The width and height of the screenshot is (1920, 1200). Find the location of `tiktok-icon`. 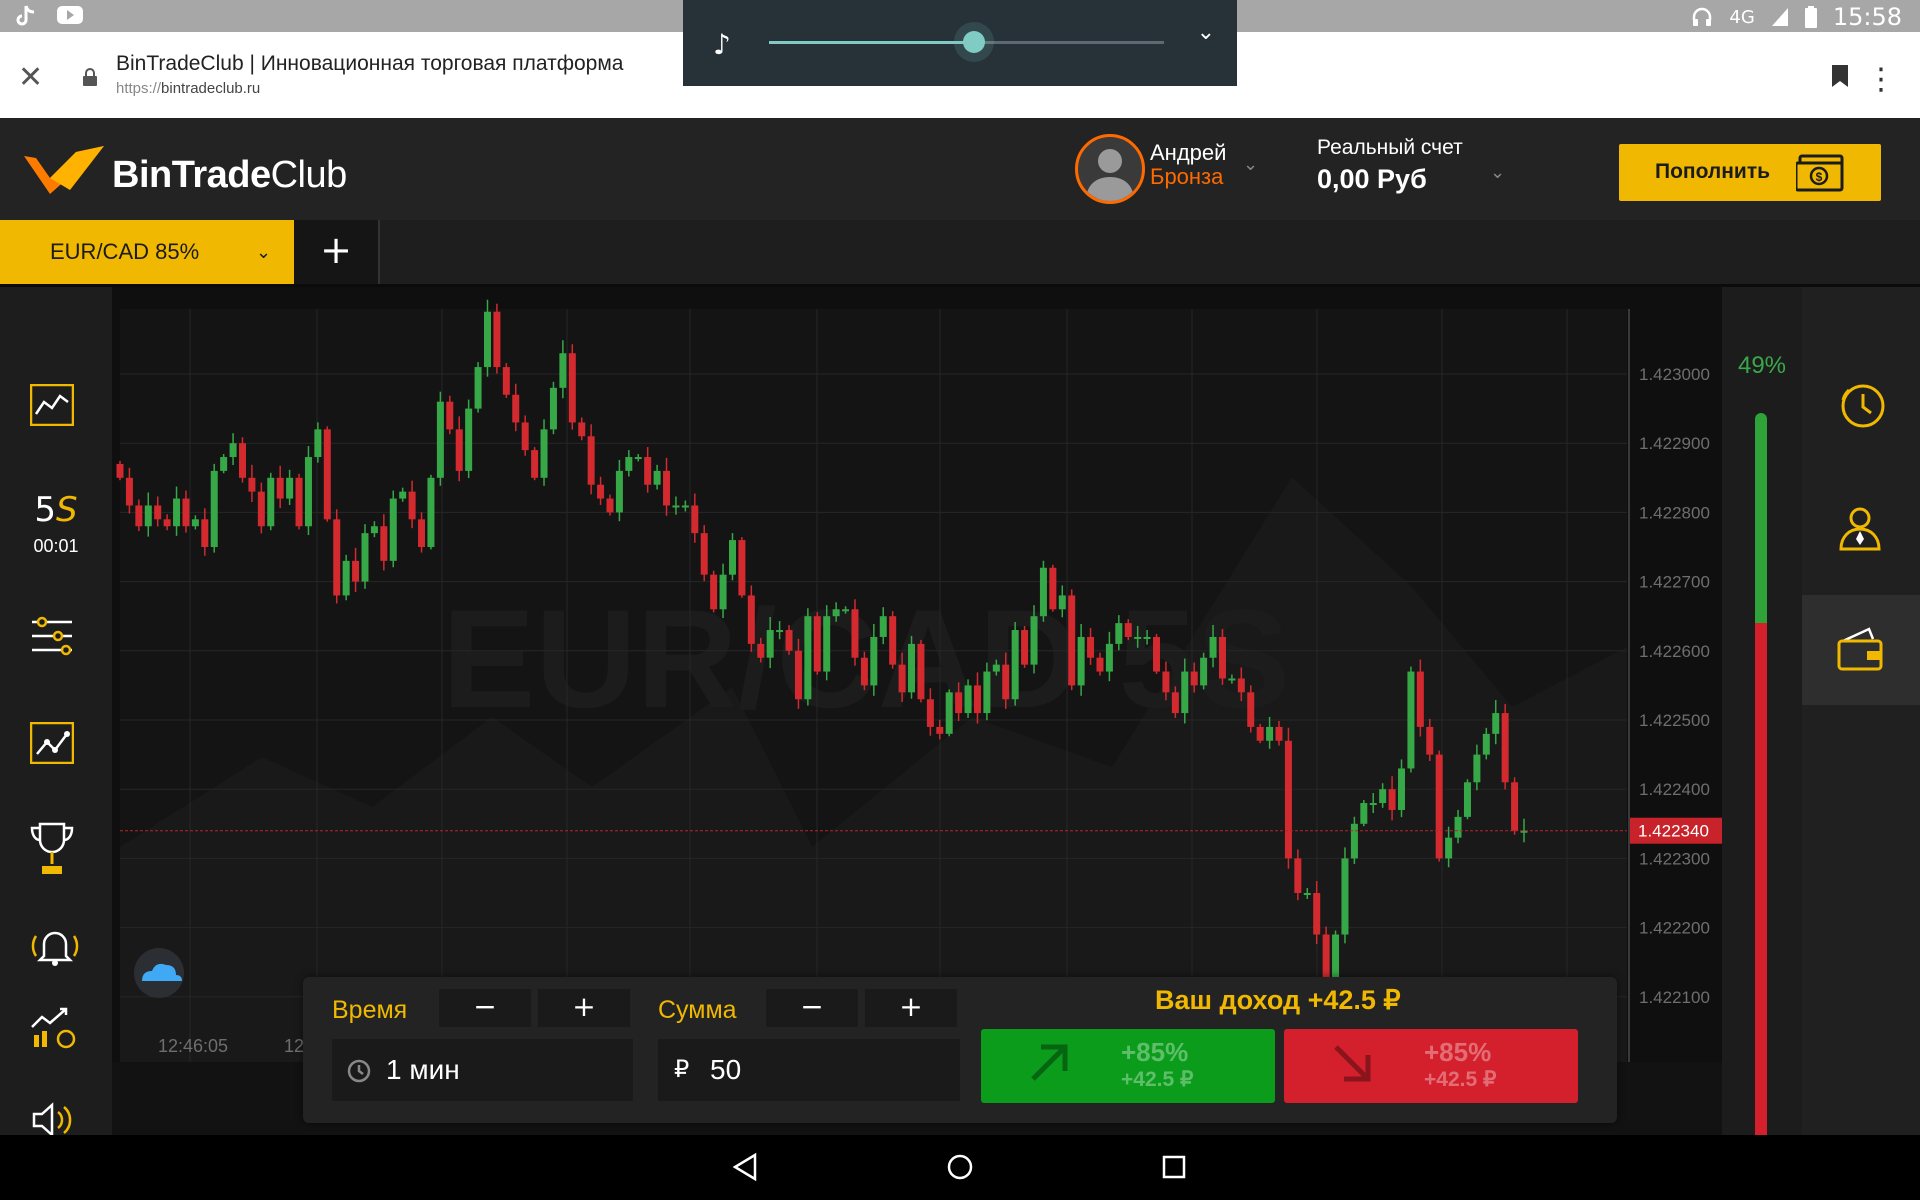

tiktok-icon is located at coordinates (25, 15).